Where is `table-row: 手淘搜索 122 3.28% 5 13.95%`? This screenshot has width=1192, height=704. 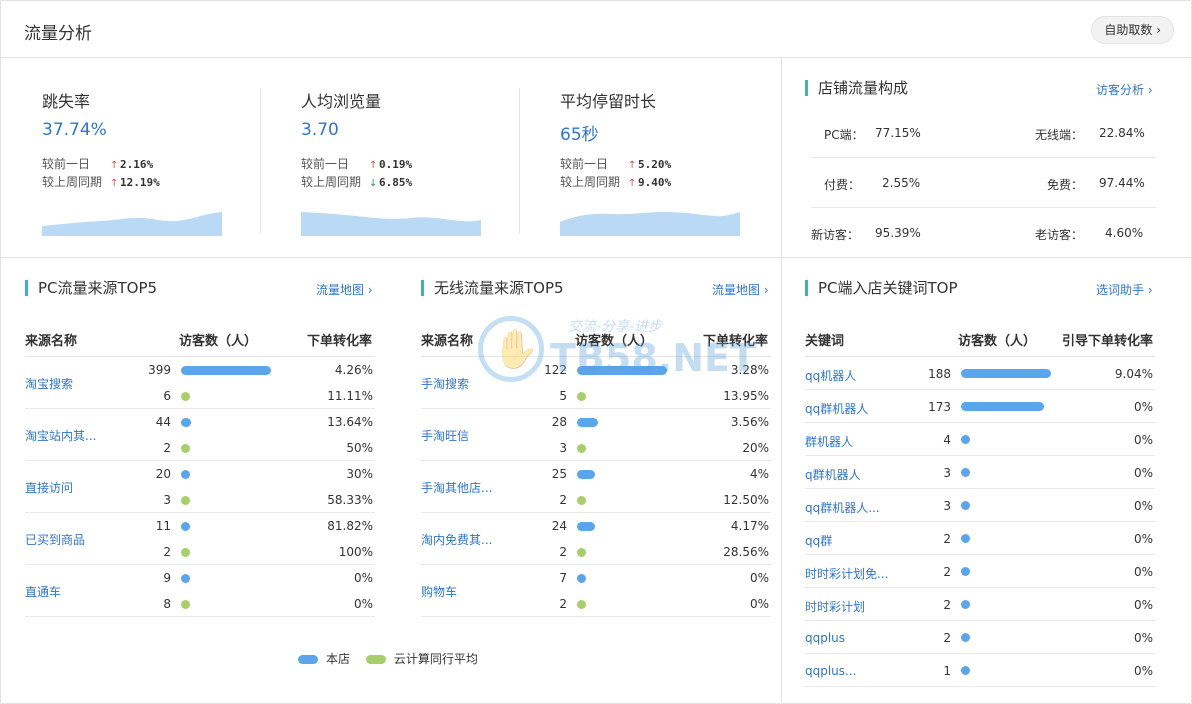
table-row: 手淘搜索 122 3.28% 5 13.95% is located at coordinates (596, 383).